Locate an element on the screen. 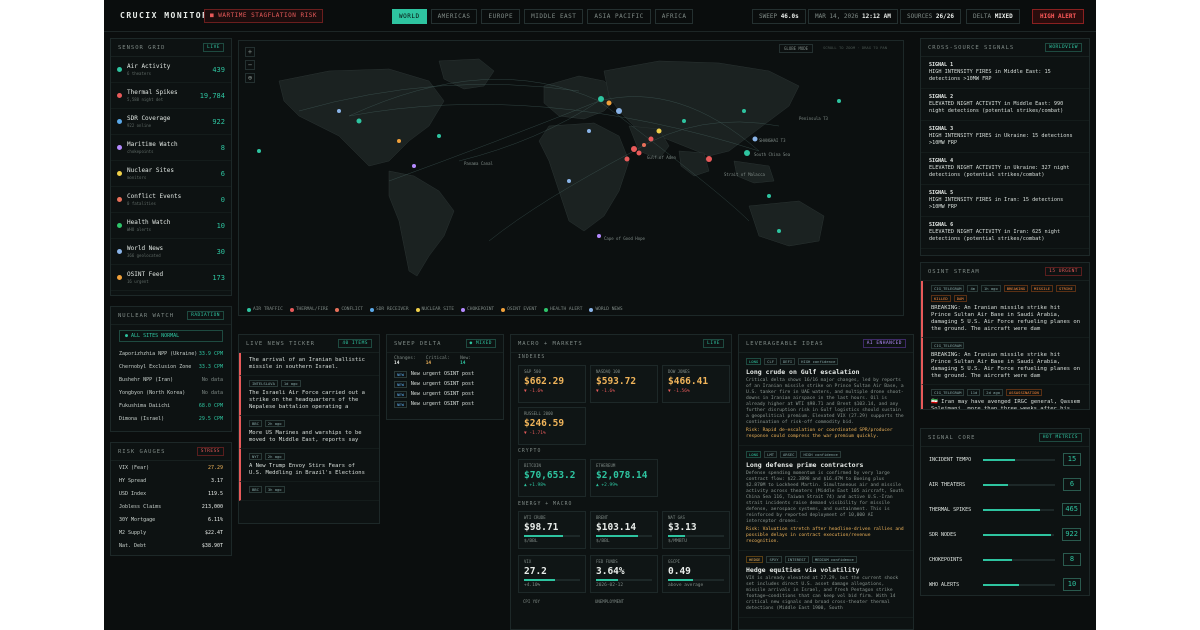  legend-item: AIR TRAFFIC is located at coordinates (265, 309).